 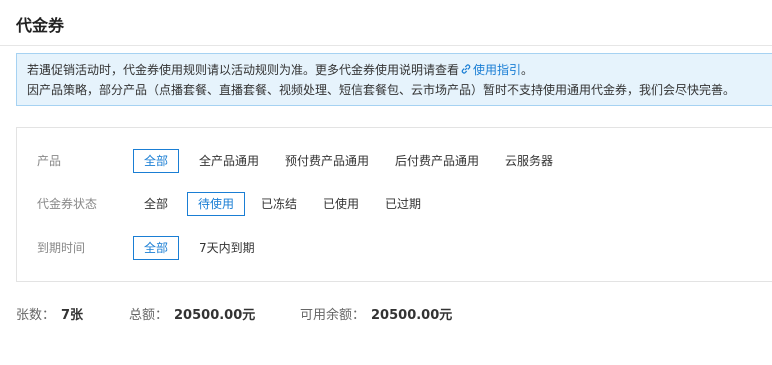 I want to click on status-option-frozen: 已冻结, so click(x=279, y=204).